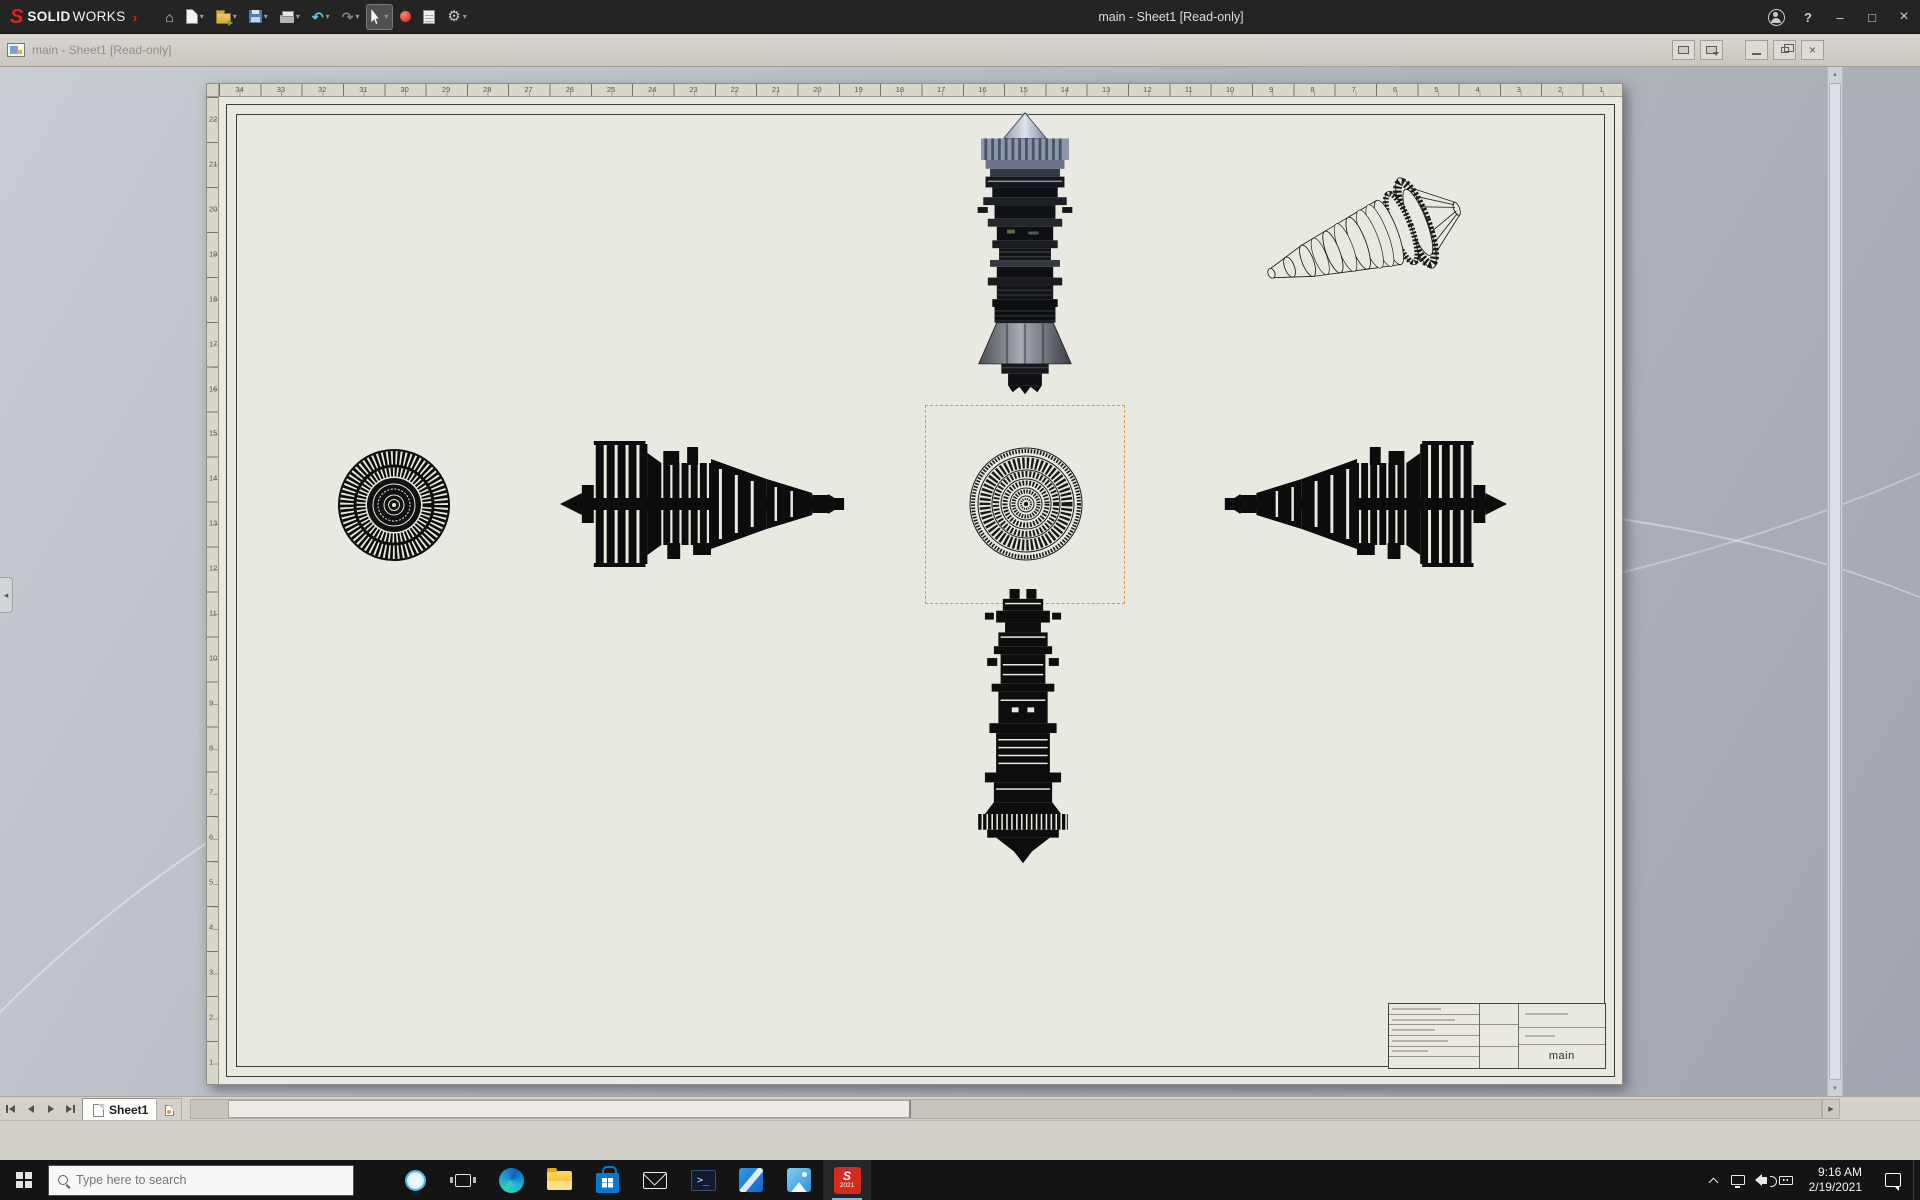  I want to click on drawing-view-right-side, so click(1359, 504).